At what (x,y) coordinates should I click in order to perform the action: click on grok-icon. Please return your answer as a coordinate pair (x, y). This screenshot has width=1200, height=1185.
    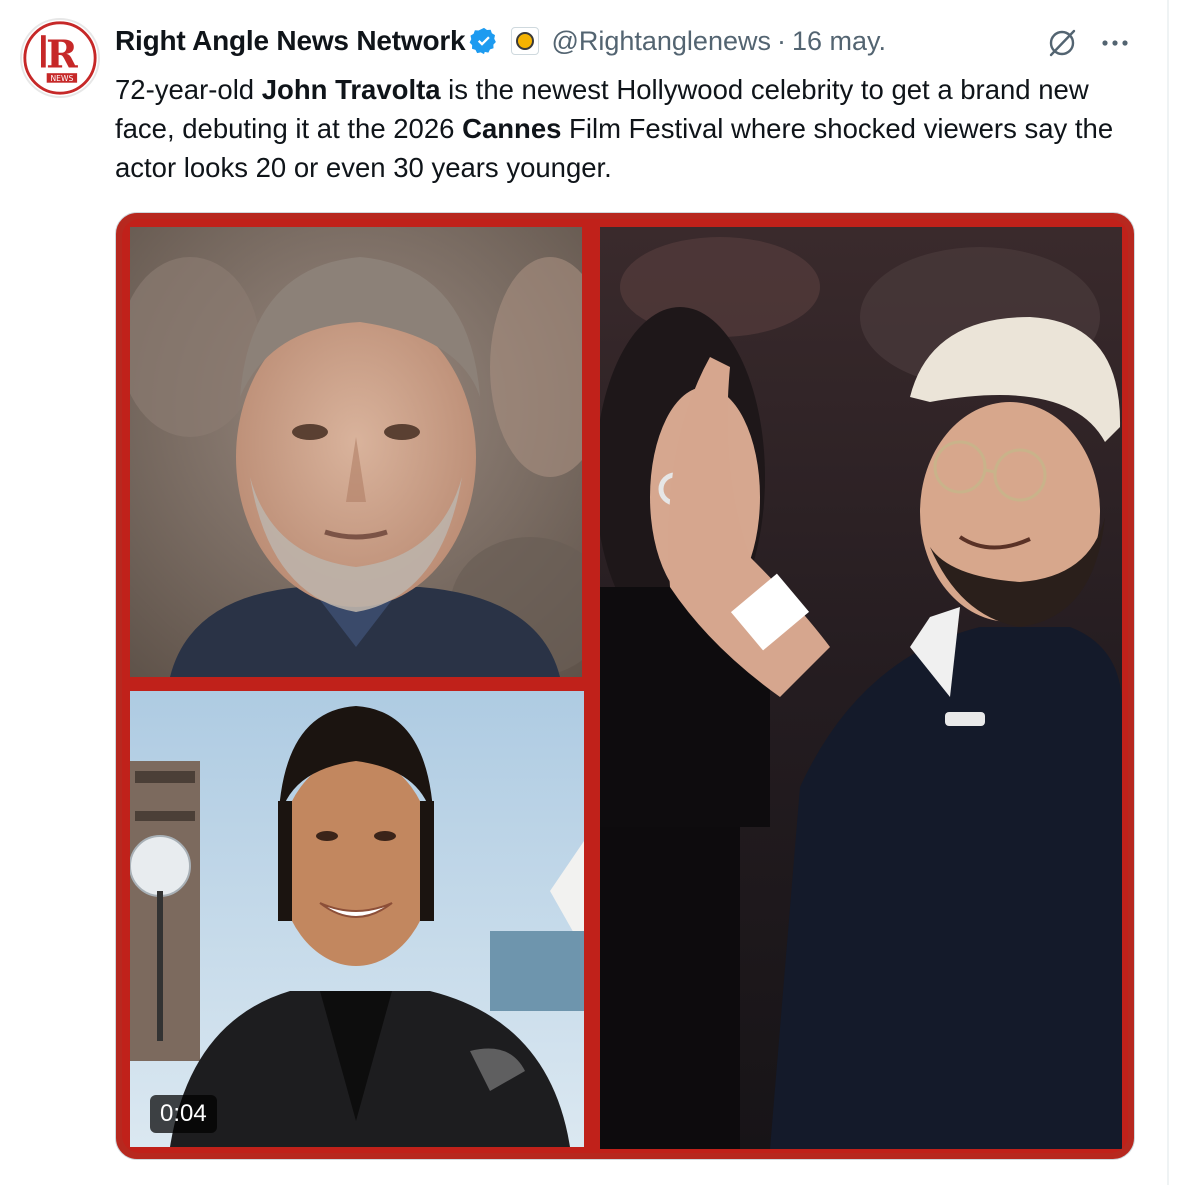
    Looking at the image, I should click on (1062, 43).